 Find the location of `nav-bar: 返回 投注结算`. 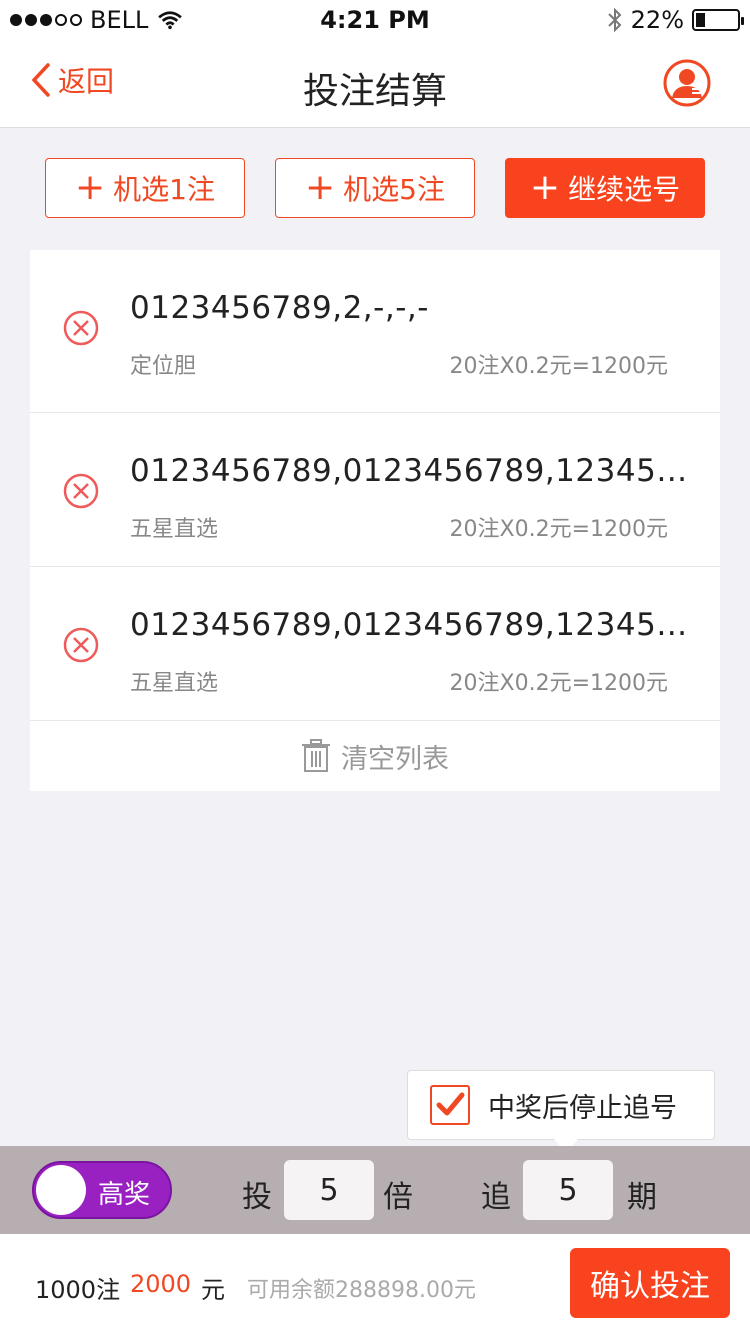

nav-bar: 返回 投注结算 is located at coordinates (375, 84).